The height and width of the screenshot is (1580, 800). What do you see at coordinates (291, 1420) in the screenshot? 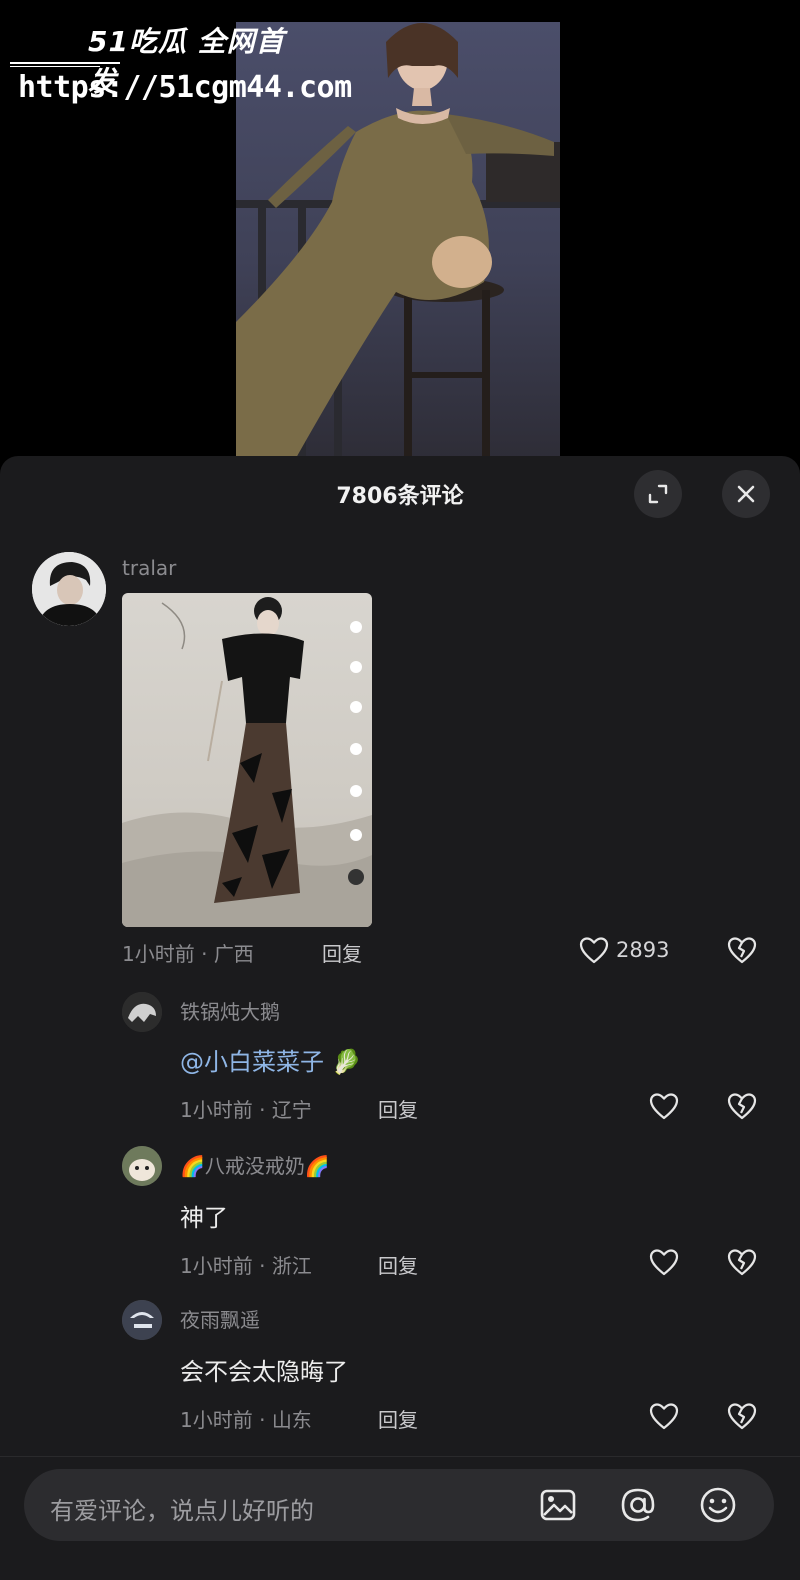
I see `reply-location: 山东` at bounding box center [291, 1420].